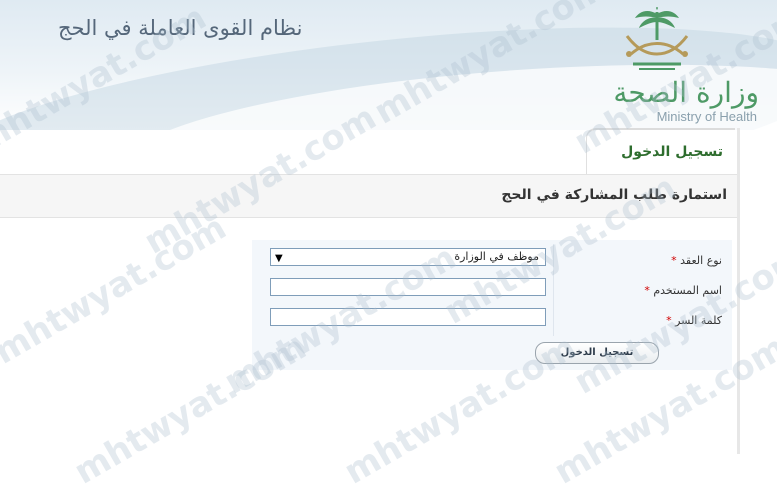 The image size is (777, 492). I want to click on watermark-text: mhtwyat.com, so click(117, 290).